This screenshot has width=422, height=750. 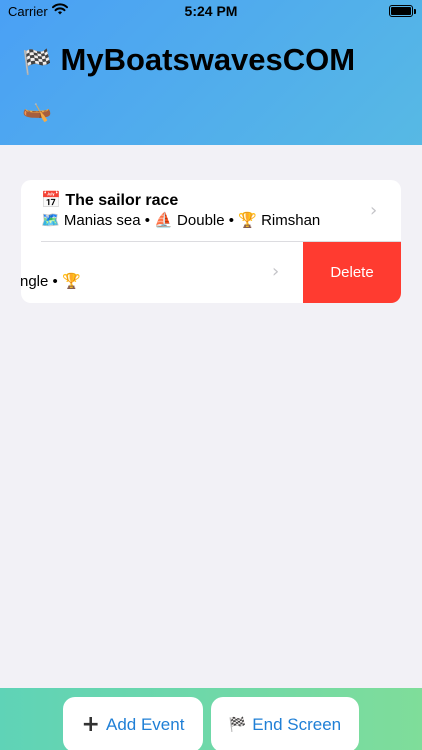 I want to click on event-location: Manias sea, so click(x=102, y=220).